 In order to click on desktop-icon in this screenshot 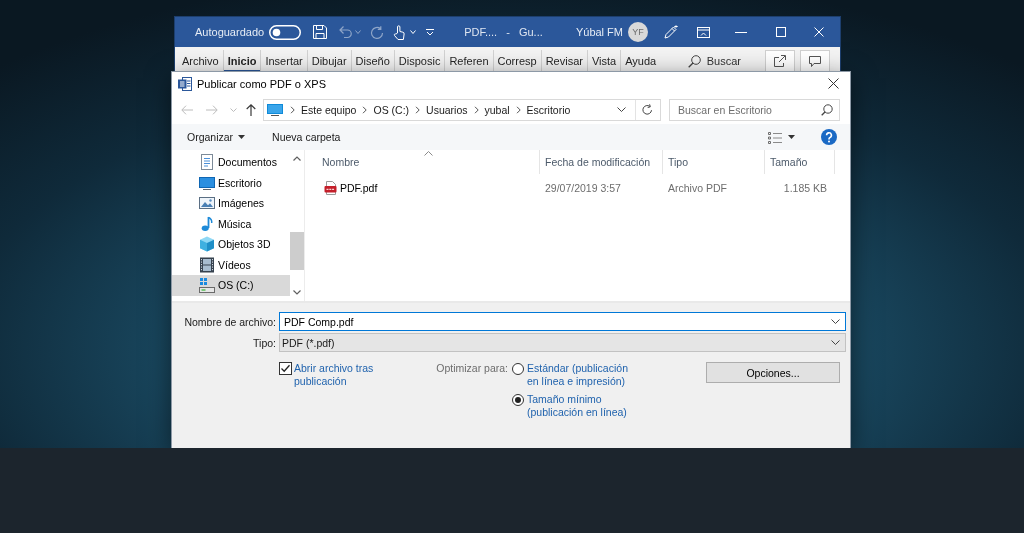, I will do `click(207, 182)`.